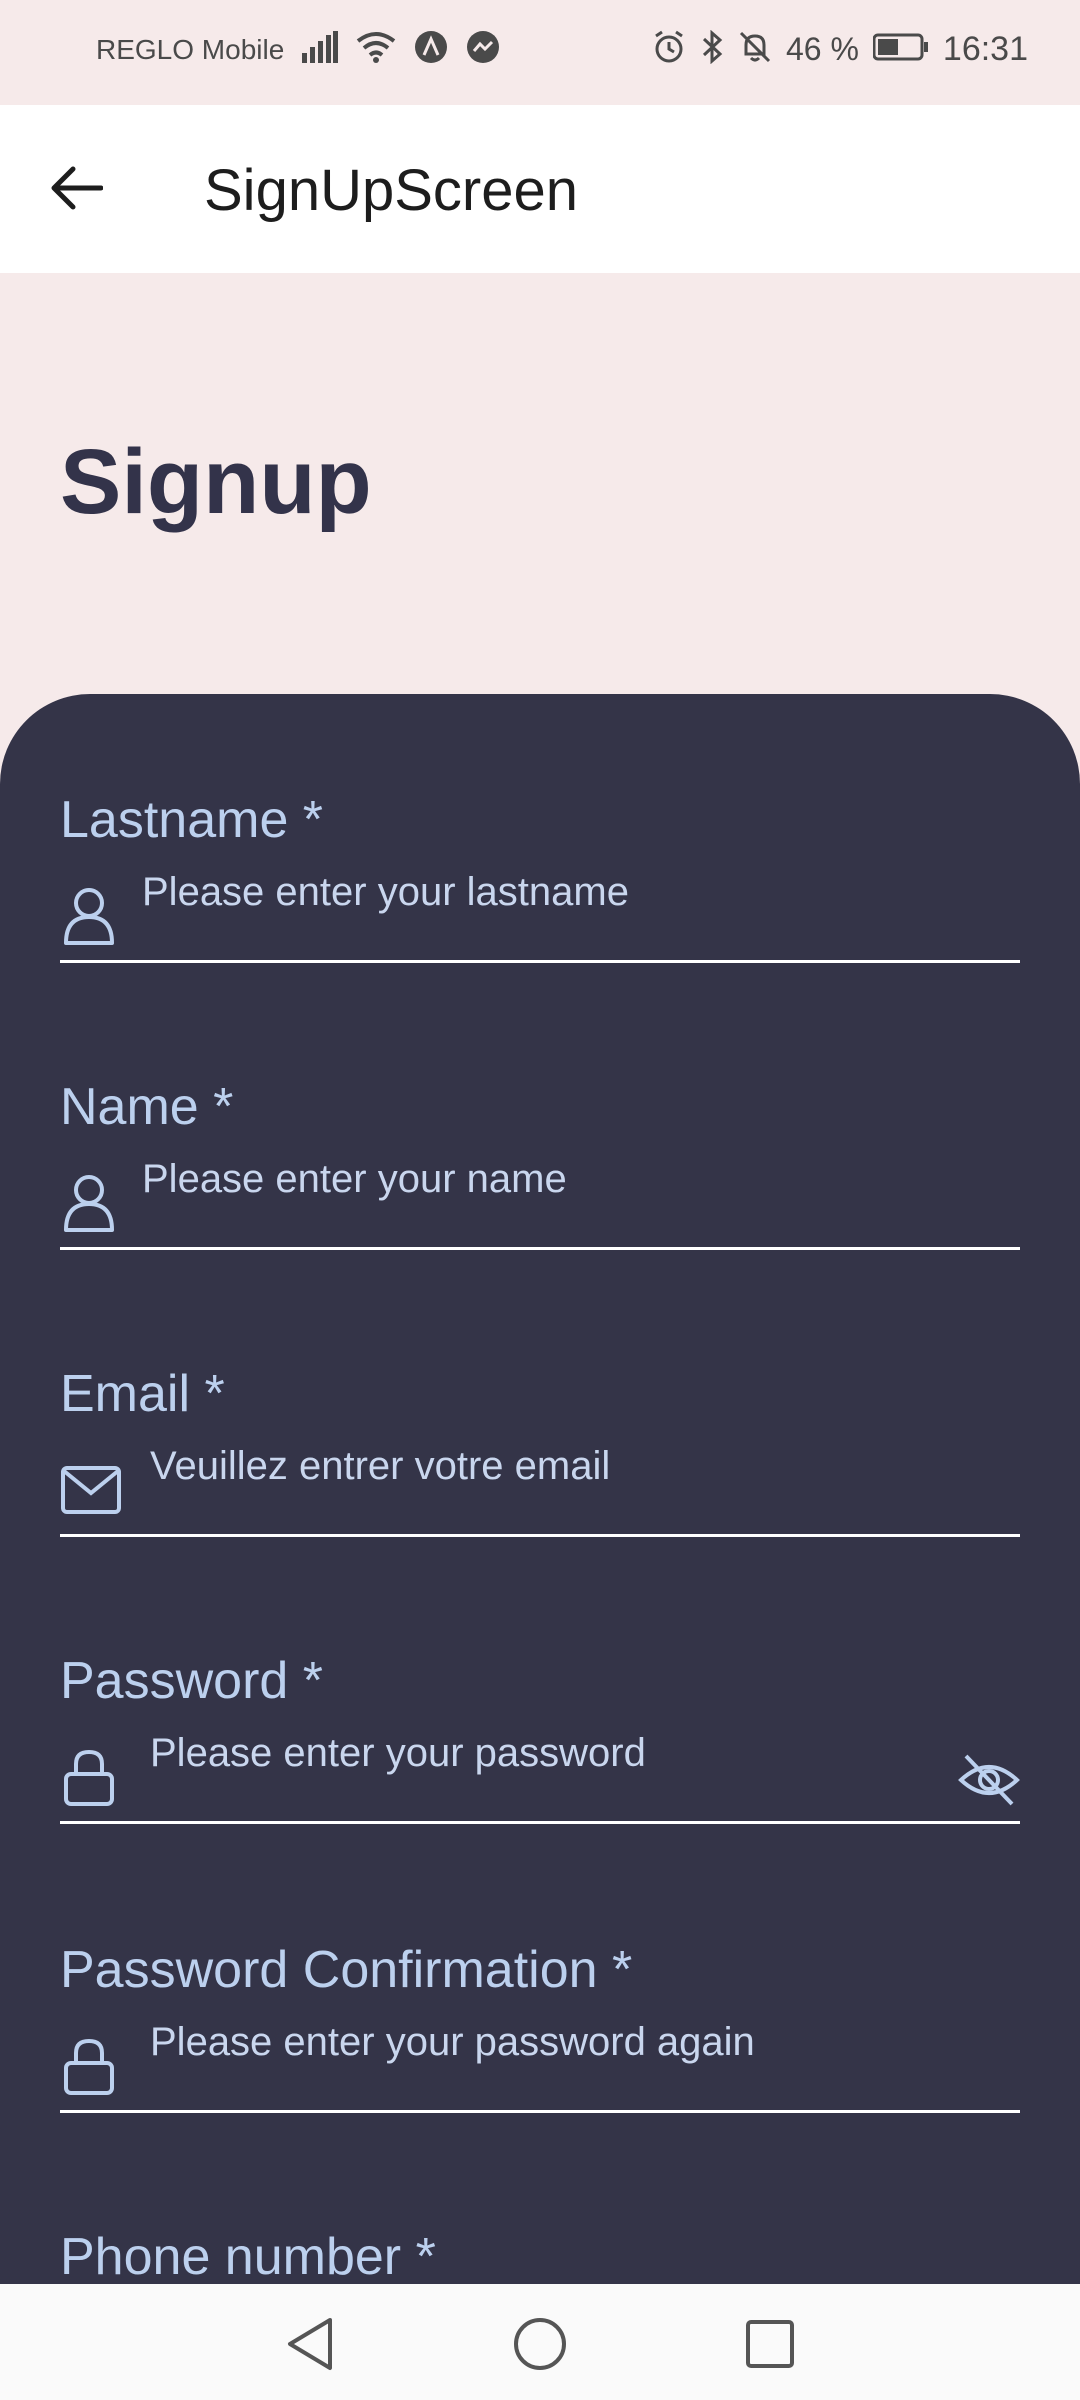 The image size is (1080, 2400). Describe the element at coordinates (431, 49) in the screenshot. I see `app-notification-icon` at that location.